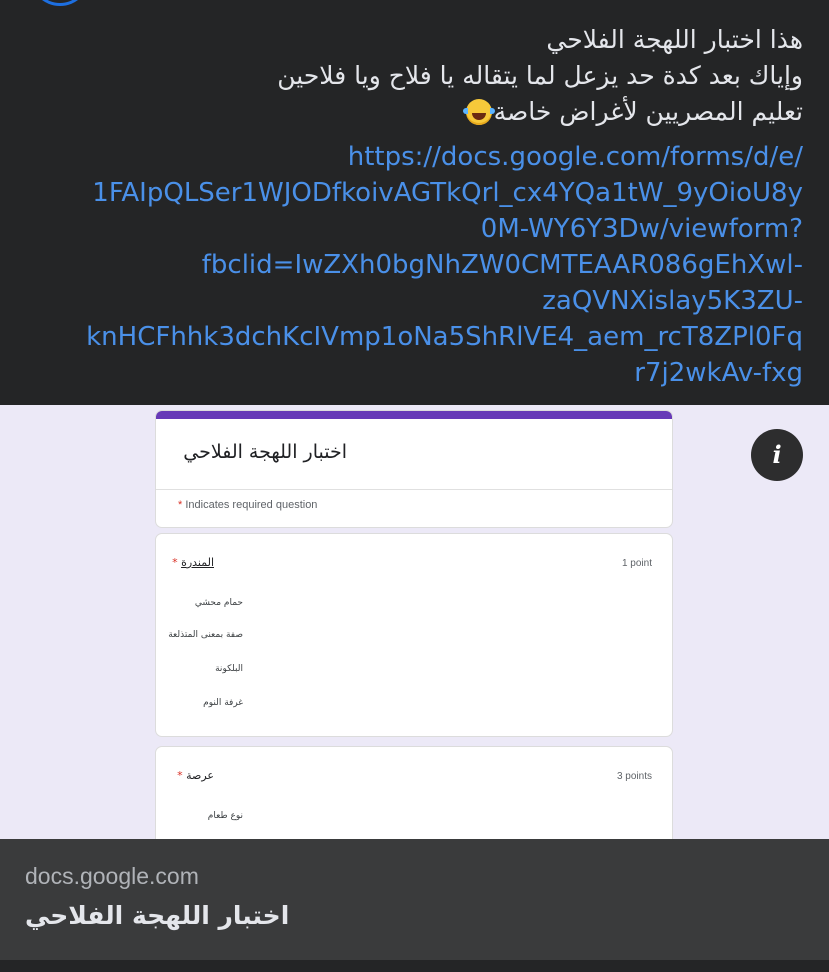 Image resolution: width=829 pixels, height=972 pixels. What do you see at coordinates (634, 776) in the screenshot?
I see `question-points: 3 points` at bounding box center [634, 776].